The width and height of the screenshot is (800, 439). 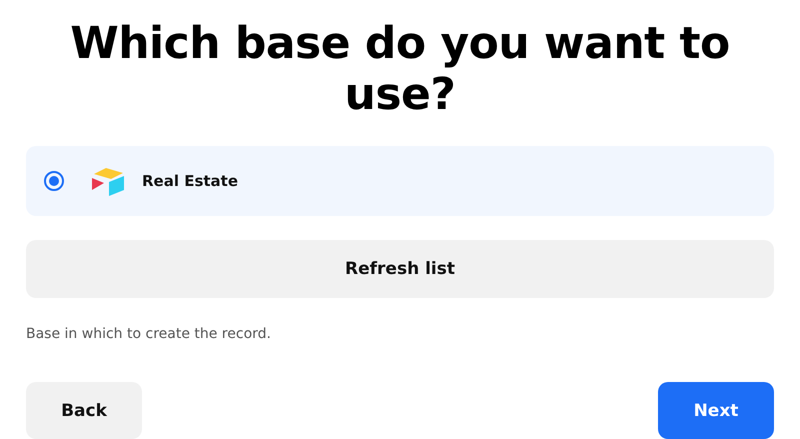 What do you see at coordinates (84, 410) in the screenshot?
I see `back-button: Back` at bounding box center [84, 410].